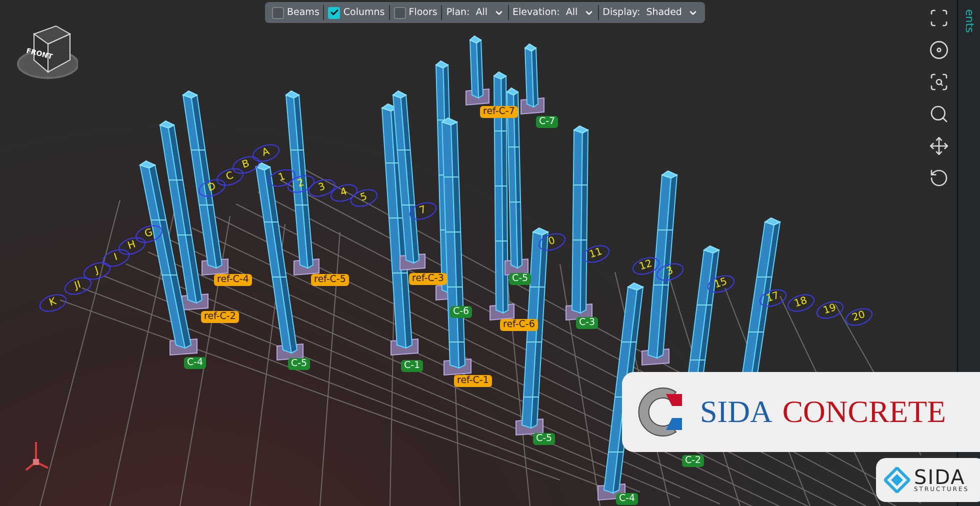 This screenshot has height=506, width=980. What do you see at coordinates (412, 366) in the screenshot?
I see `column-tag: C-1` at bounding box center [412, 366].